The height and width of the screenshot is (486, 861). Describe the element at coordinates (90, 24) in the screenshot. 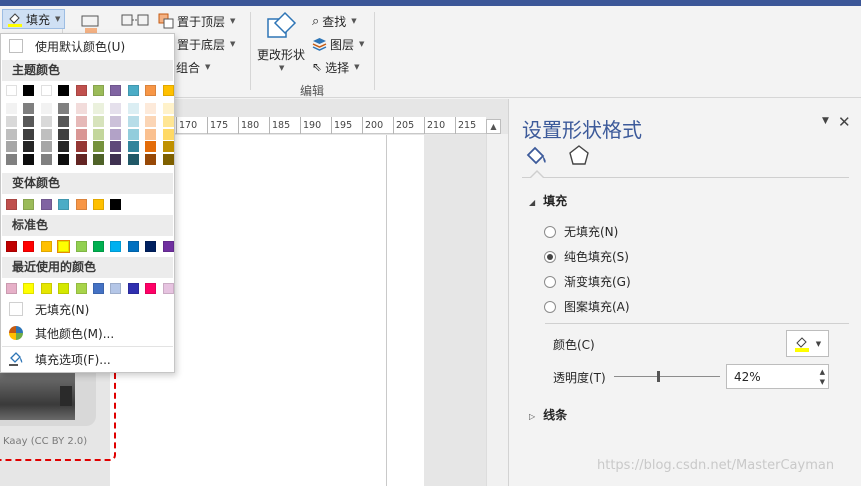

I see `align-icon` at that location.